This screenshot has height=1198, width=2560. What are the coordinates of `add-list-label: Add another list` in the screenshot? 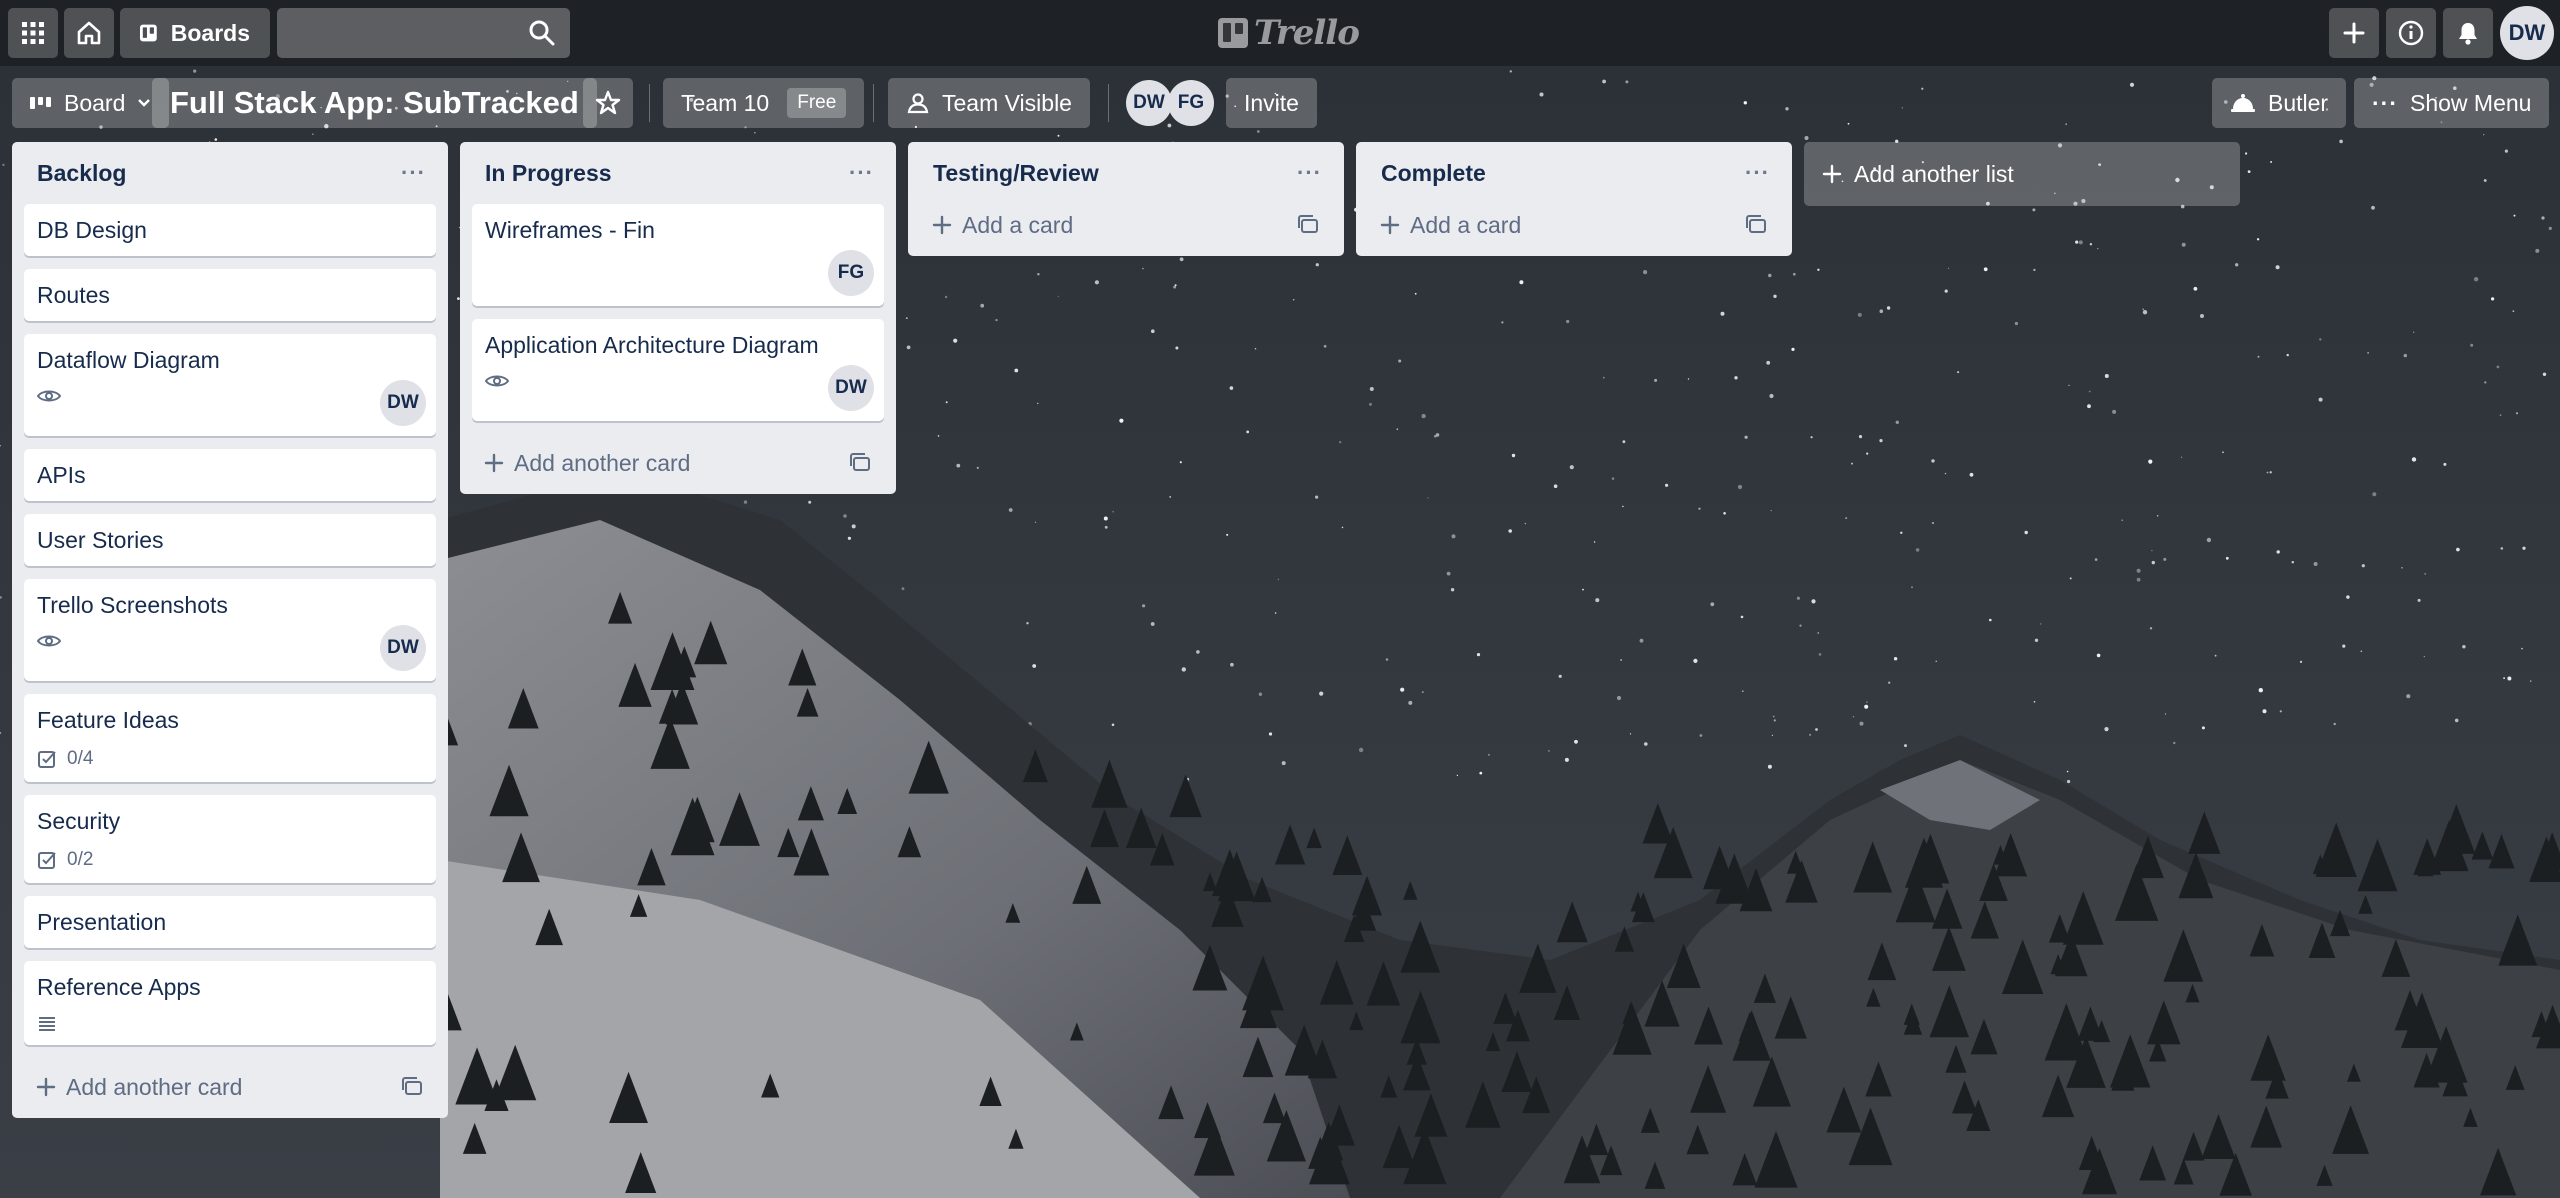 It's located at (1934, 173).